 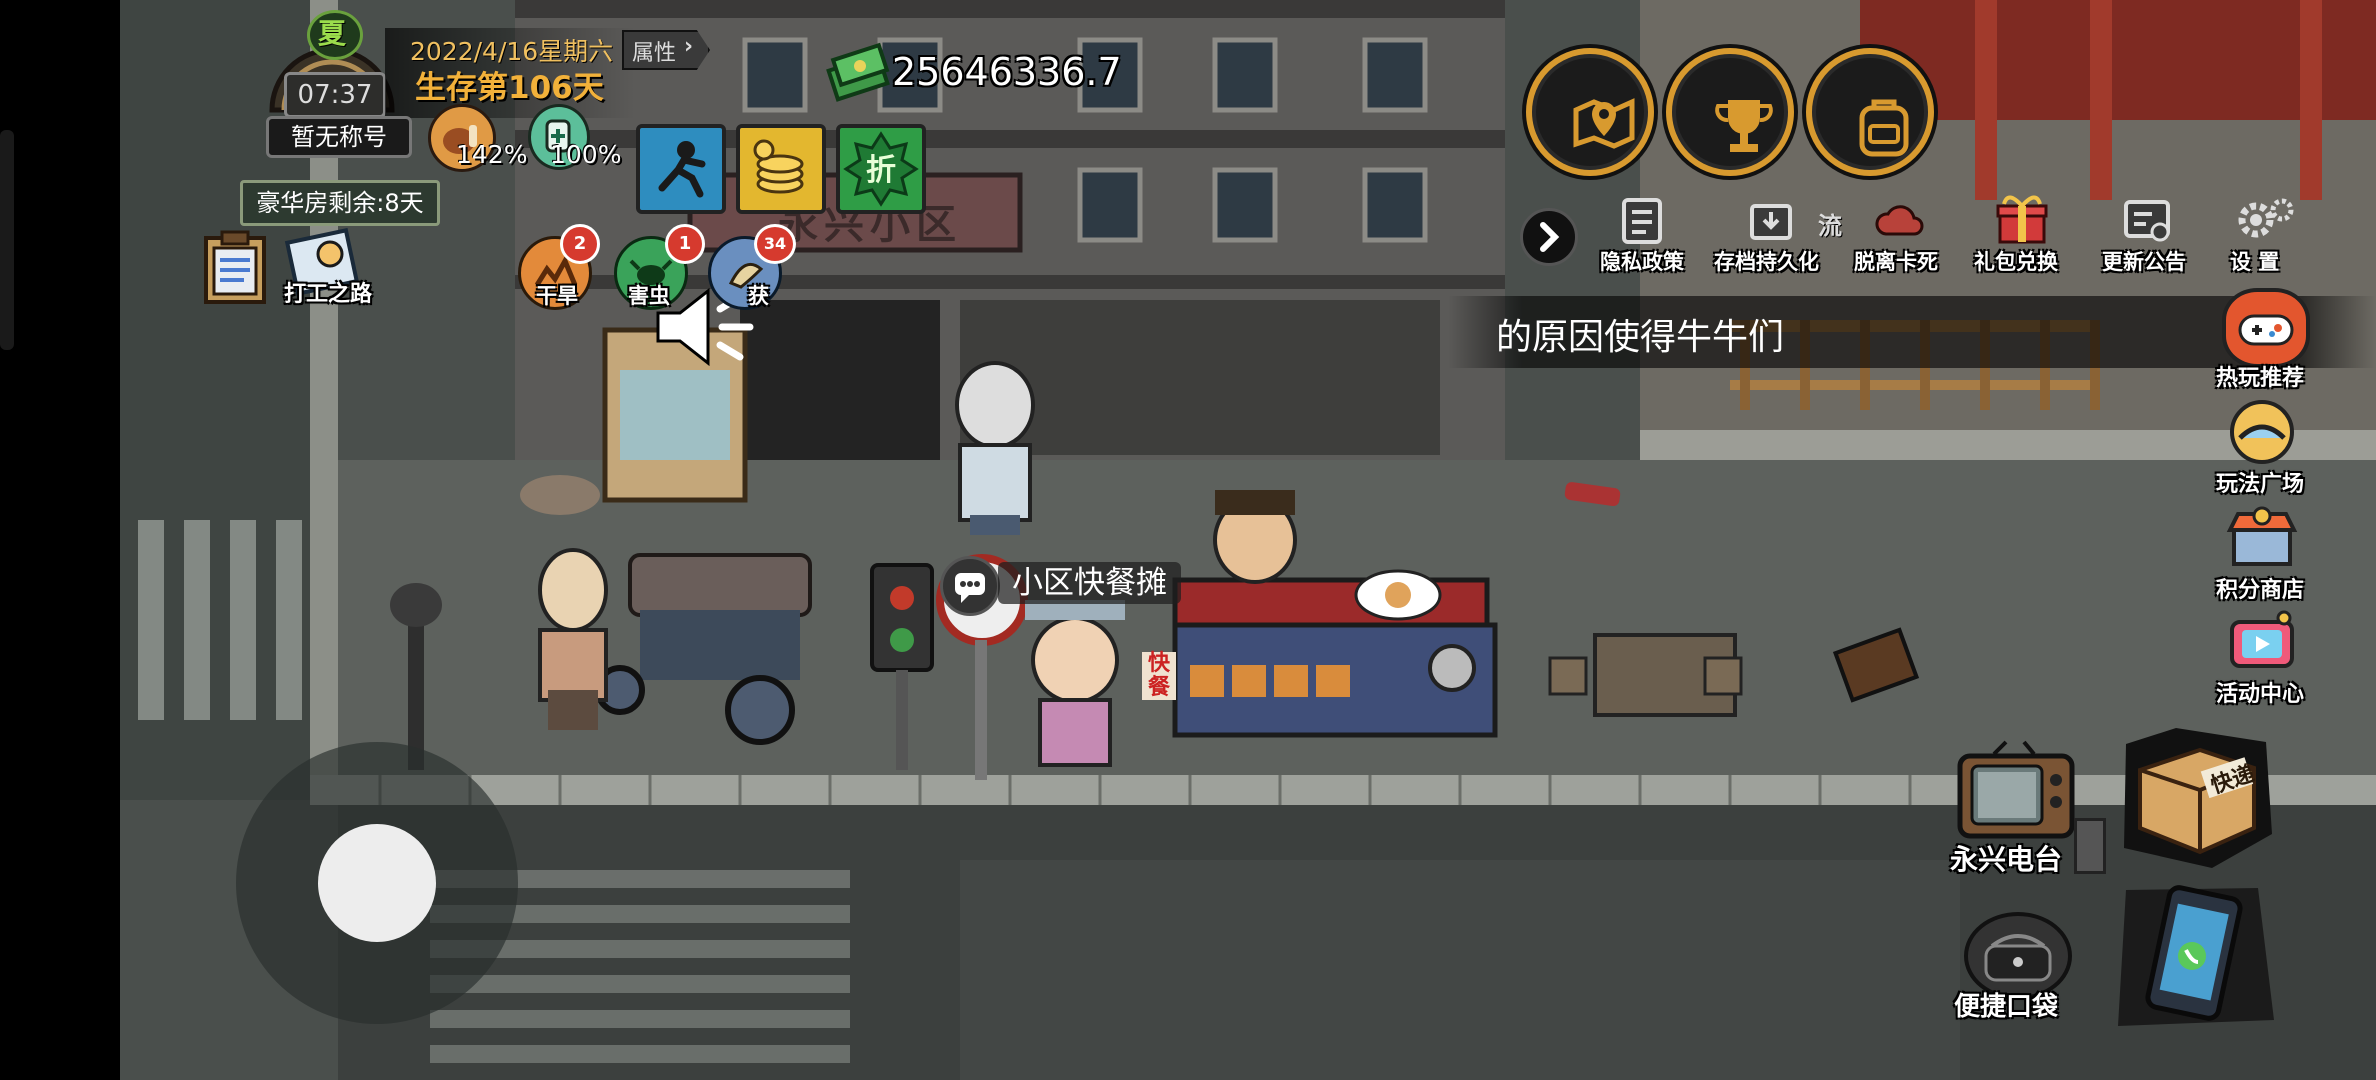 I want to click on yongxing-radio-button: 永兴电台, so click(x=2016, y=810).